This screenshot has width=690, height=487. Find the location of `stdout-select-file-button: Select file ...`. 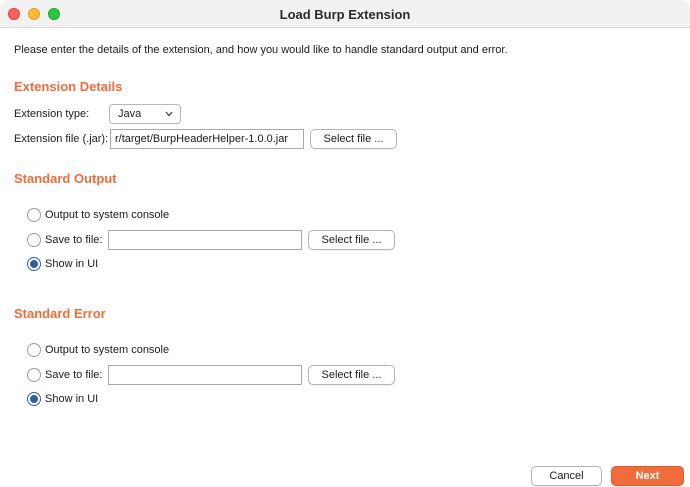

stdout-select-file-button: Select file ... is located at coordinates (351, 240).